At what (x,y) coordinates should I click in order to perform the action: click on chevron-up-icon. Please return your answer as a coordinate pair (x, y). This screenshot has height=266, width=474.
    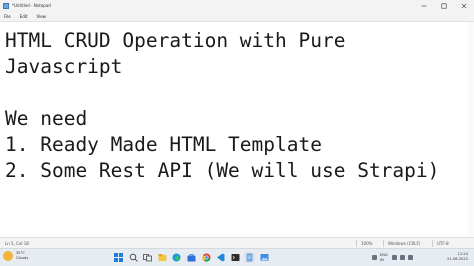
    Looking at the image, I should click on (374, 257).